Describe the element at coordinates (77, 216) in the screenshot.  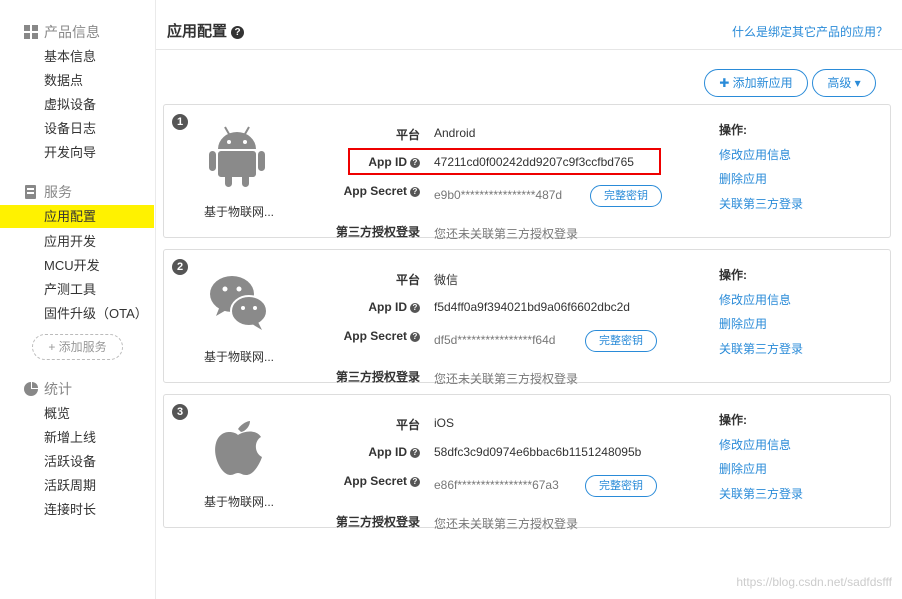
I see `sidebar-item-app-config: 应用配置` at that location.